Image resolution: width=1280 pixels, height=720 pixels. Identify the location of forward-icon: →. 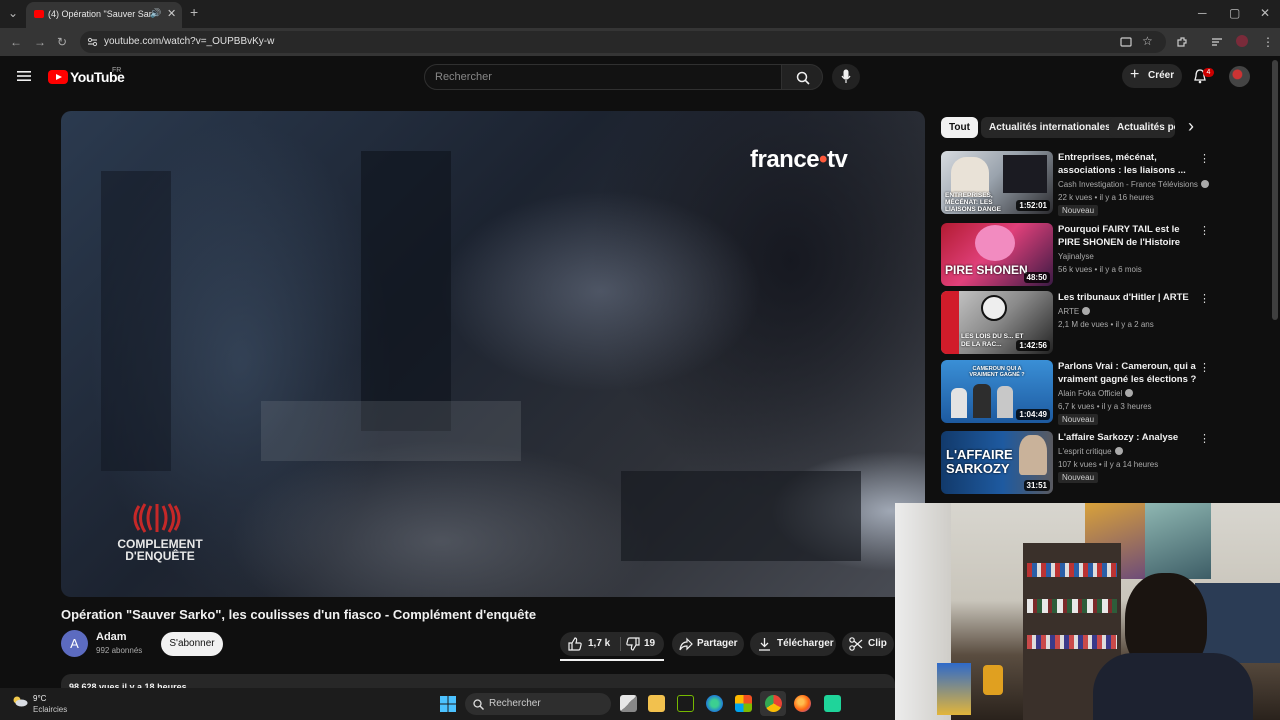
(40, 42).